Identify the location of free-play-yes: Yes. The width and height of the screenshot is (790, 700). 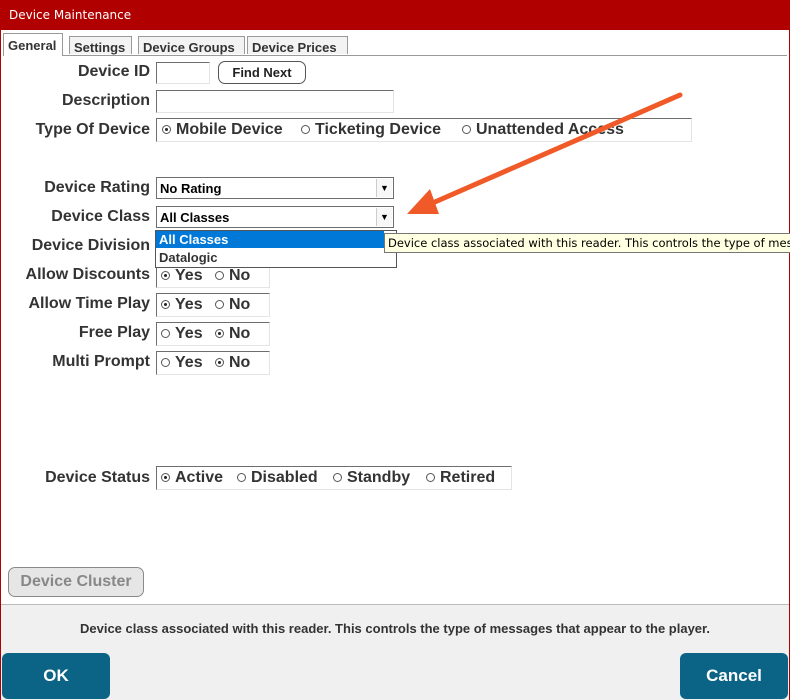
(182, 334).